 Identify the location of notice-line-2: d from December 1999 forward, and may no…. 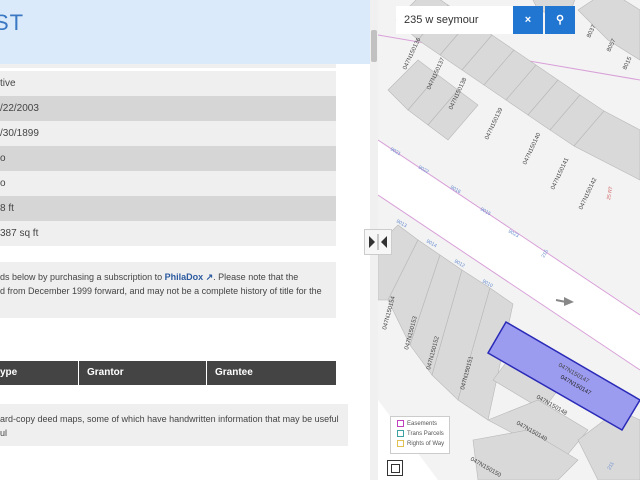
(161, 291).